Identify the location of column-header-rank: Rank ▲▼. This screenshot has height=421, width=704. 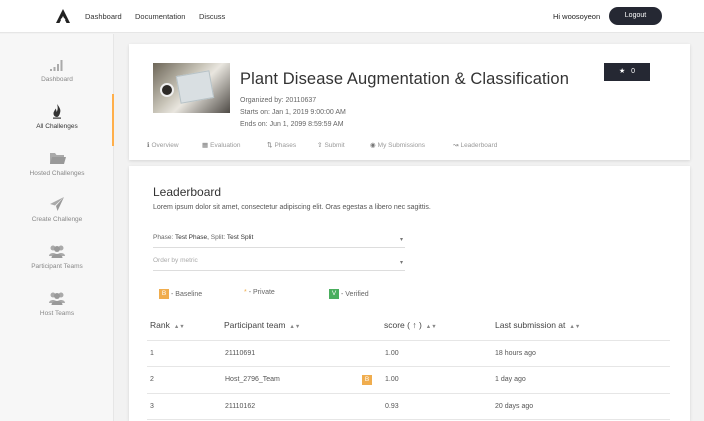
(167, 325).